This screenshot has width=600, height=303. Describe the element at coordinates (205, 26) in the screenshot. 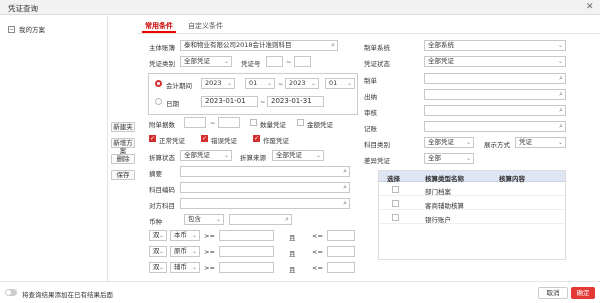

I see `tab-custom-conditions: 自定义条件` at that location.